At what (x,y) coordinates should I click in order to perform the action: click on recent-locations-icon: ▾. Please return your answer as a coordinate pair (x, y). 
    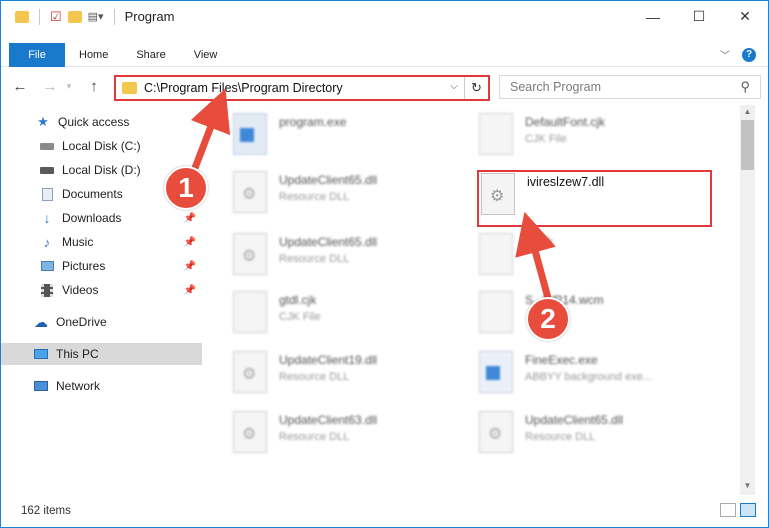
    Looking at the image, I should click on (69, 86).